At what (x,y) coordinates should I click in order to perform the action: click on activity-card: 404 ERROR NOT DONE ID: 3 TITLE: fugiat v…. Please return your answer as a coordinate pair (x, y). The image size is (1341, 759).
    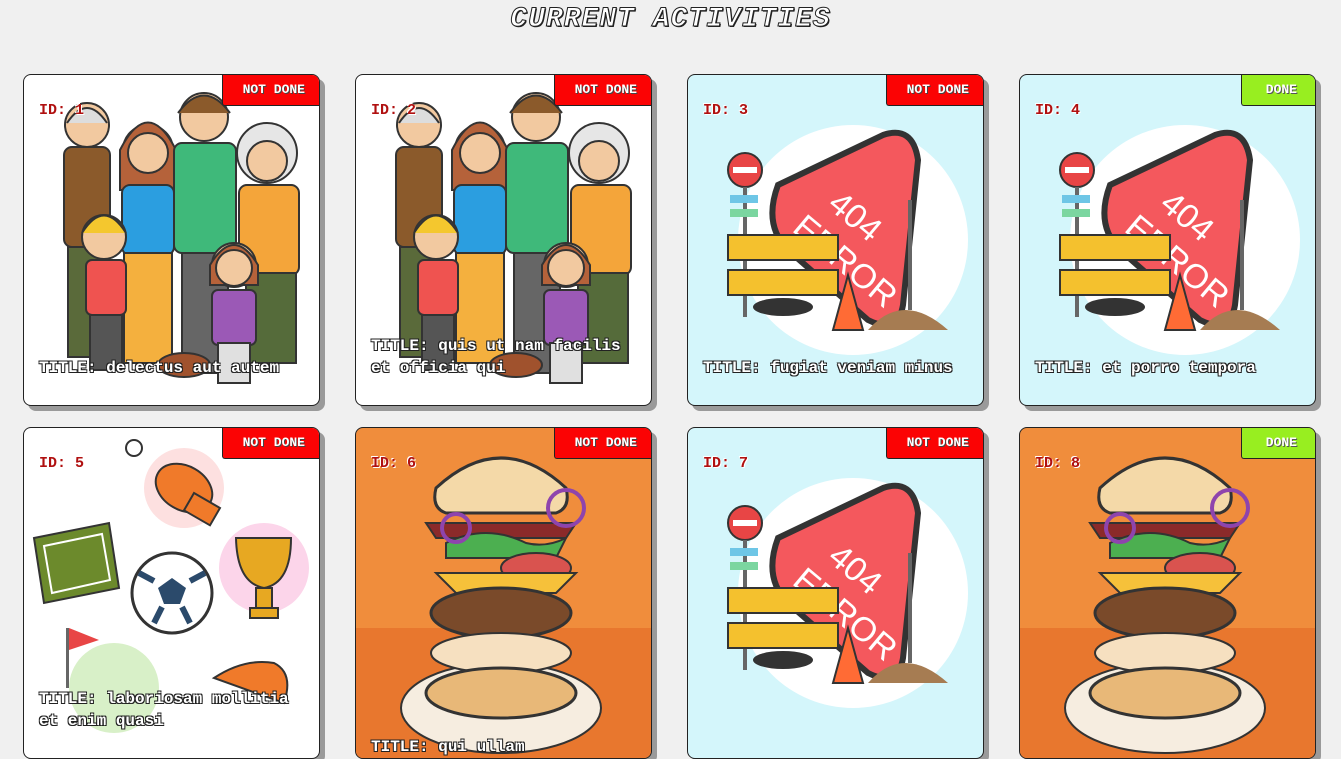
    Looking at the image, I should click on (835, 240).